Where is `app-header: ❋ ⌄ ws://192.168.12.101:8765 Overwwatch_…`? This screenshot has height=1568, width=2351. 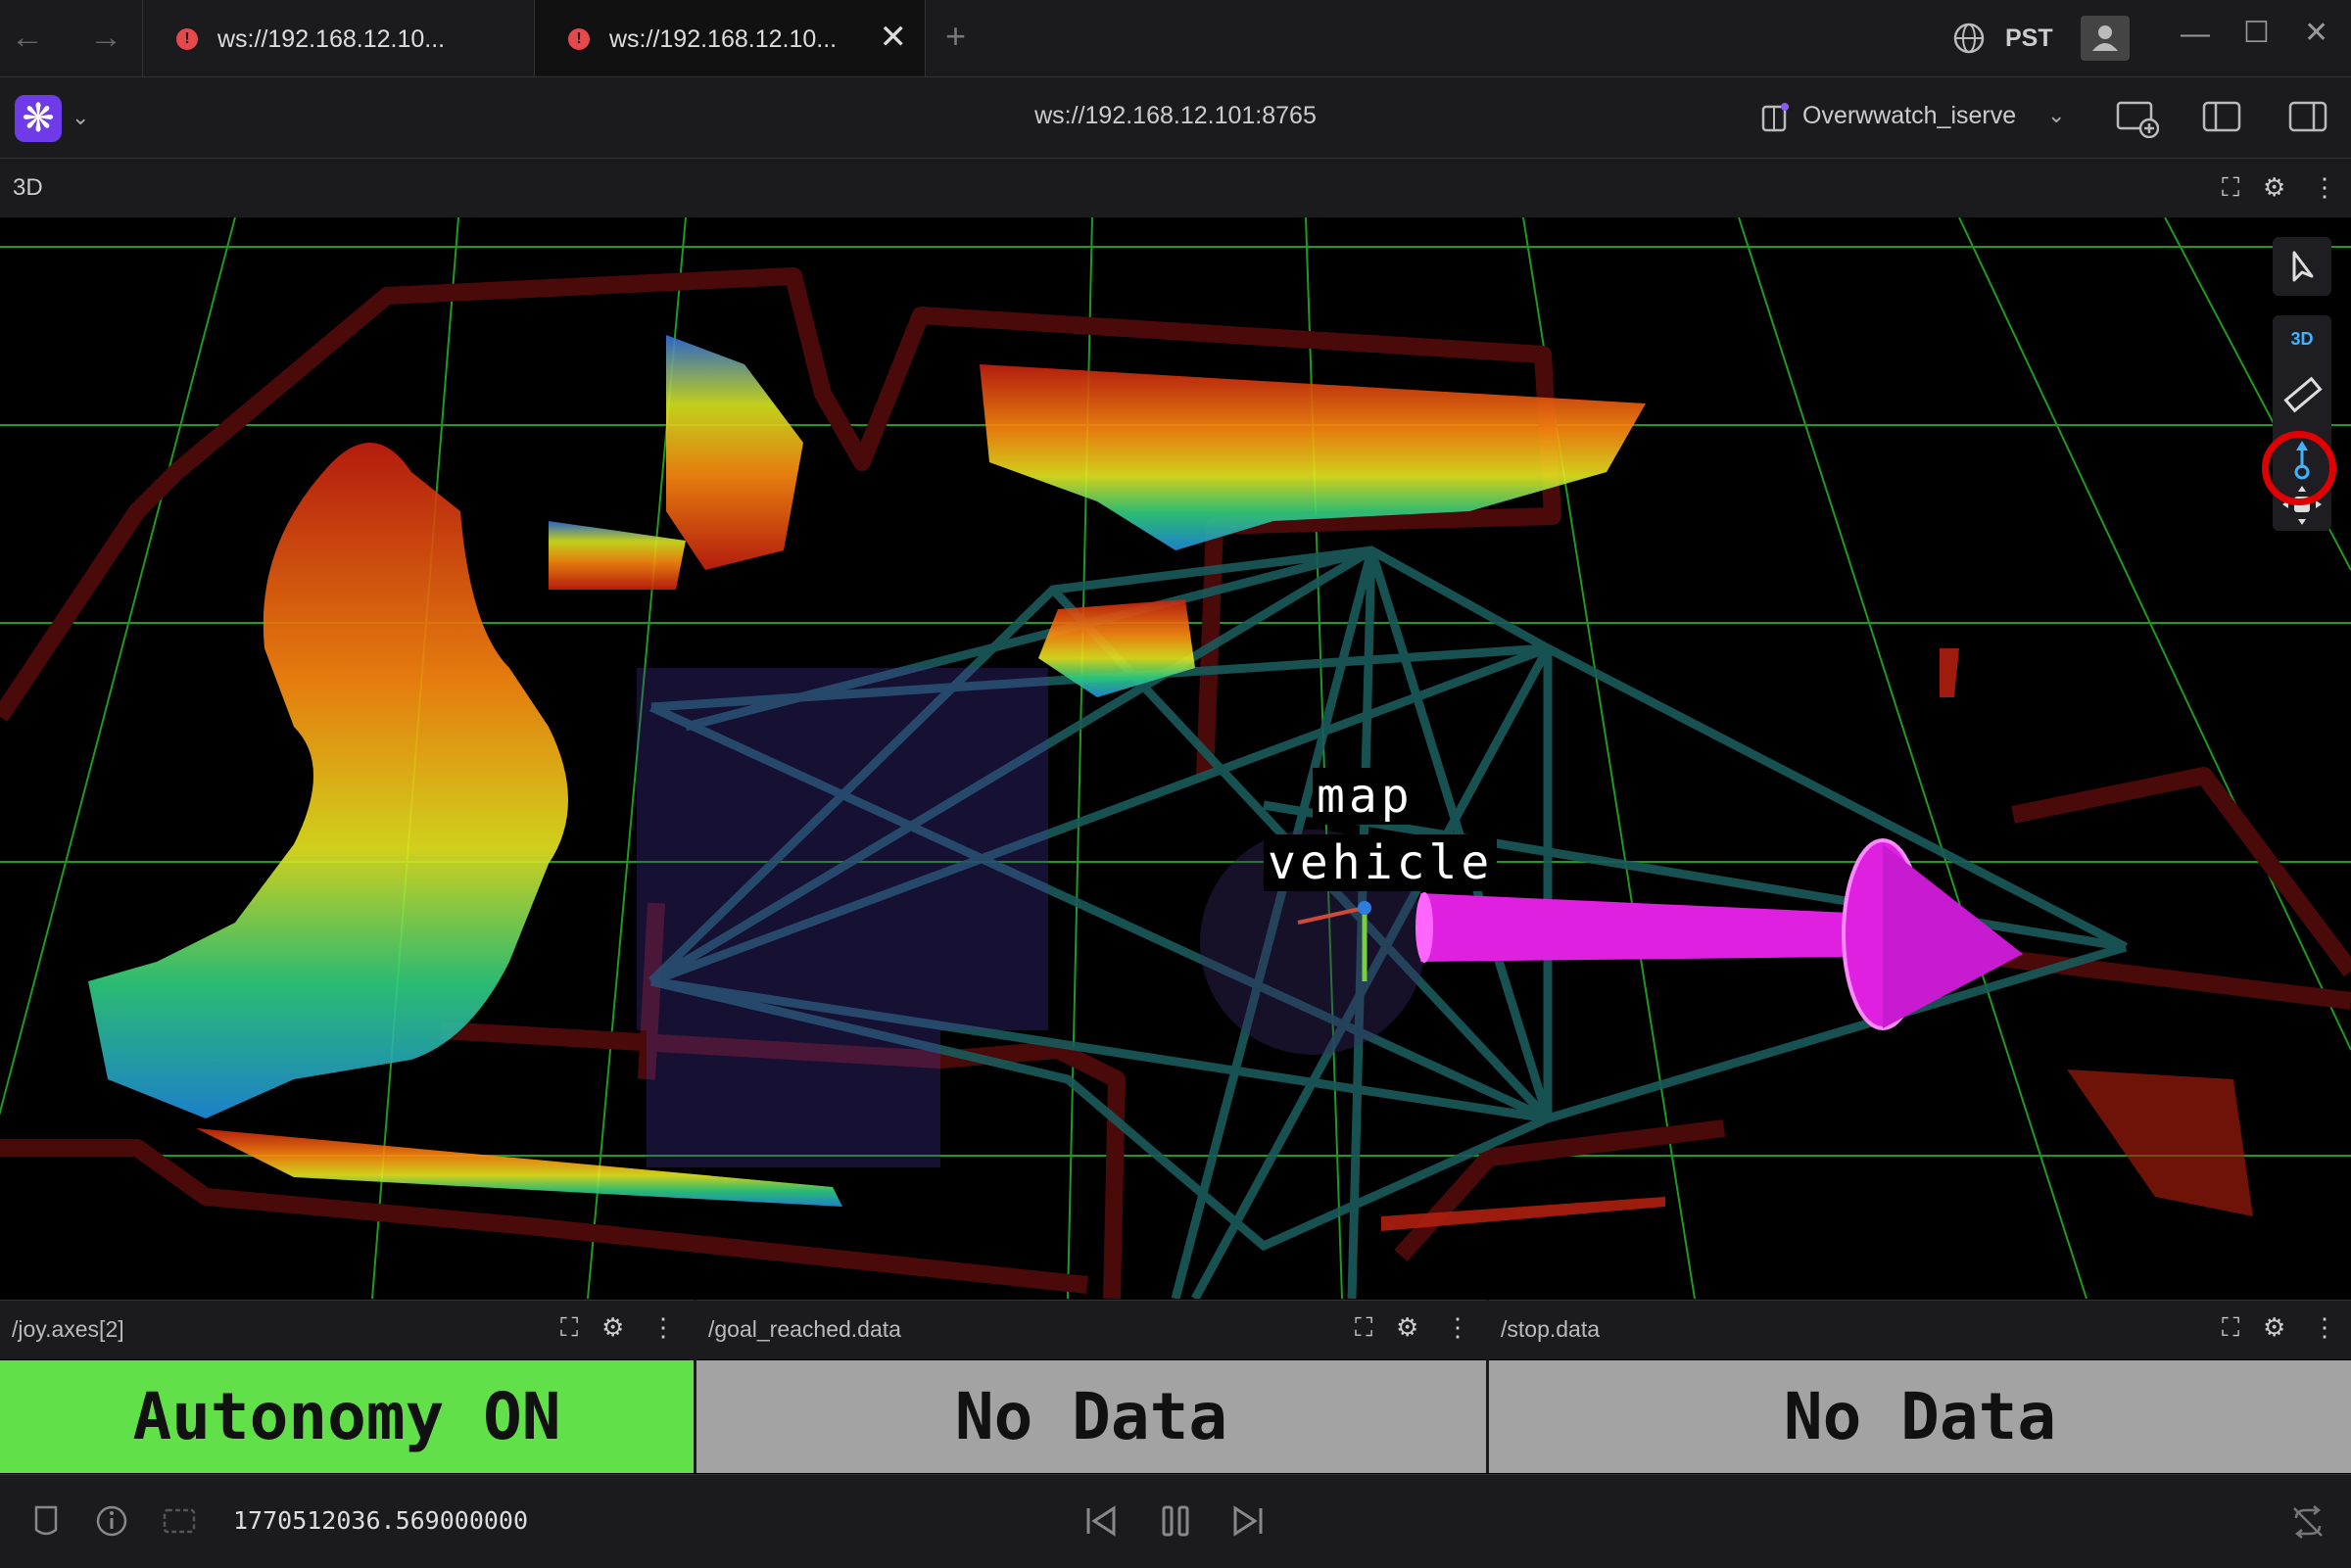 app-header: ❋ ⌄ ws://192.168.12.101:8765 Overwwatch_… is located at coordinates (1175, 118).